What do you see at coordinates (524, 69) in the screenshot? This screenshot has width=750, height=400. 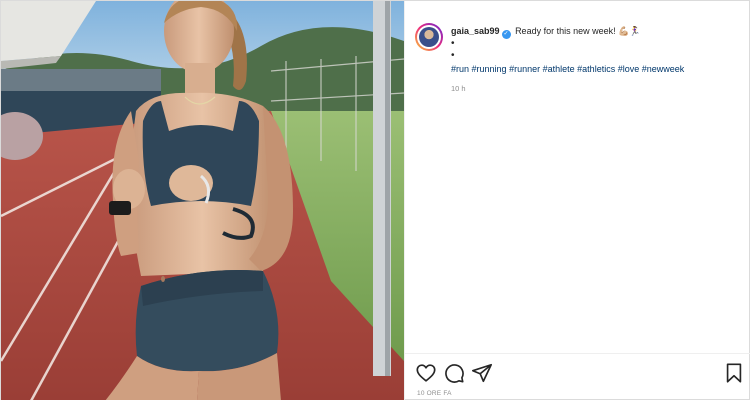 I see `hashtag-link: #runner` at bounding box center [524, 69].